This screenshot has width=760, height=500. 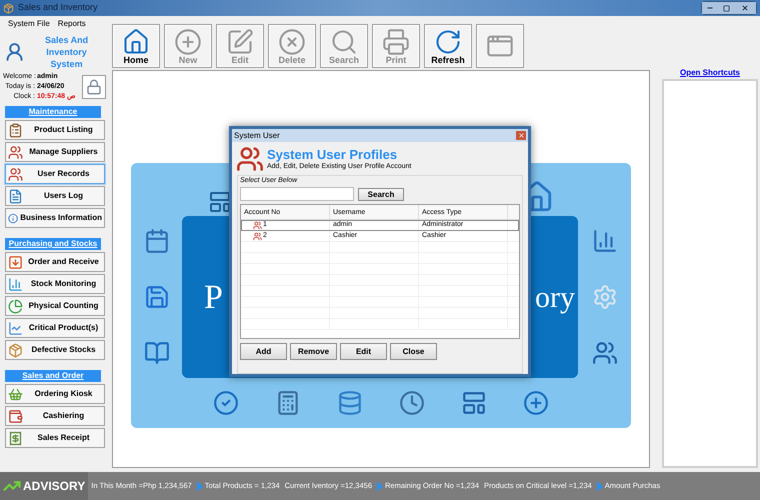 What do you see at coordinates (605, 297) in the screenshot?
I see `gear-icon` at bounding box center [605, 297].